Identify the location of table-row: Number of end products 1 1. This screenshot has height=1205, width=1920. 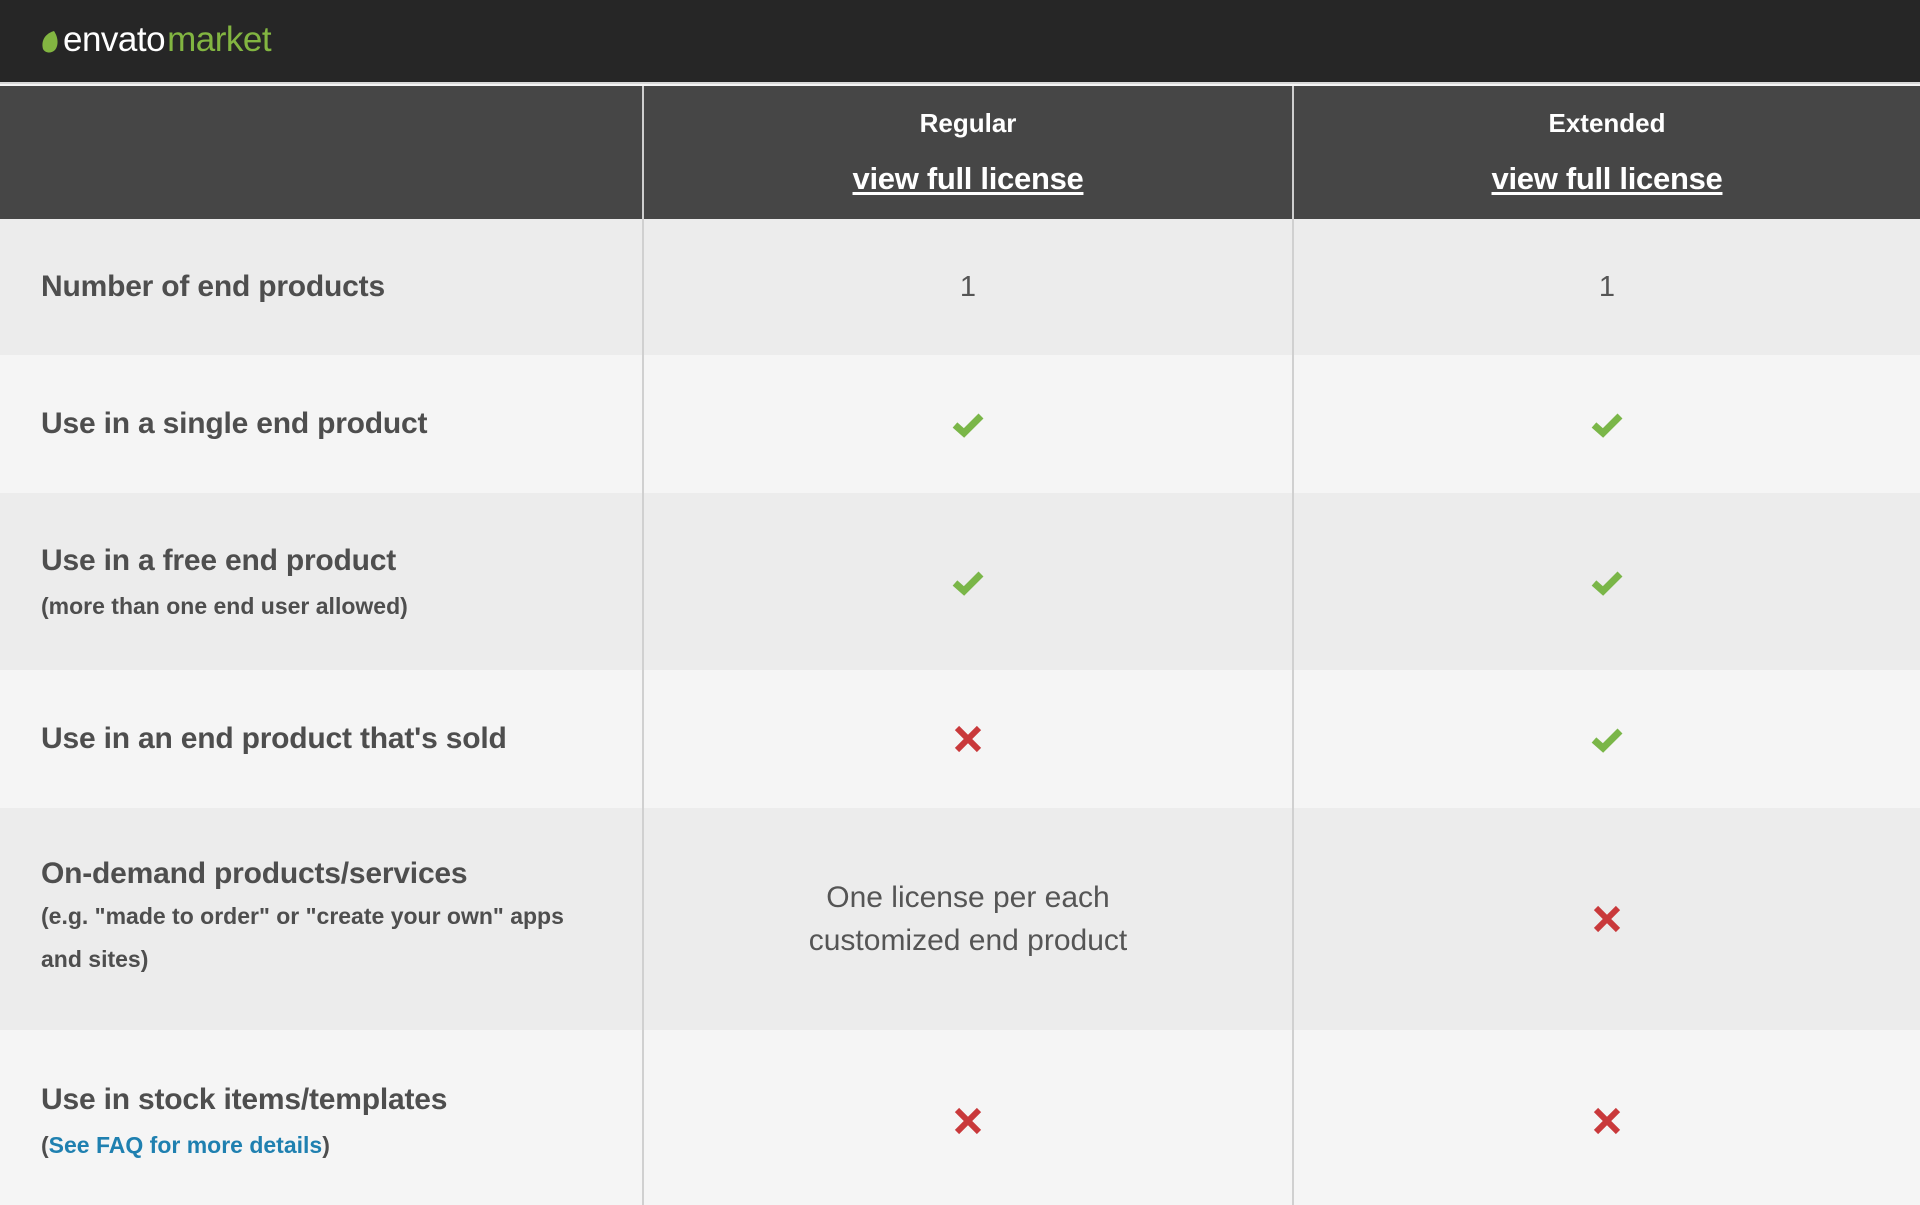
(960, 287).